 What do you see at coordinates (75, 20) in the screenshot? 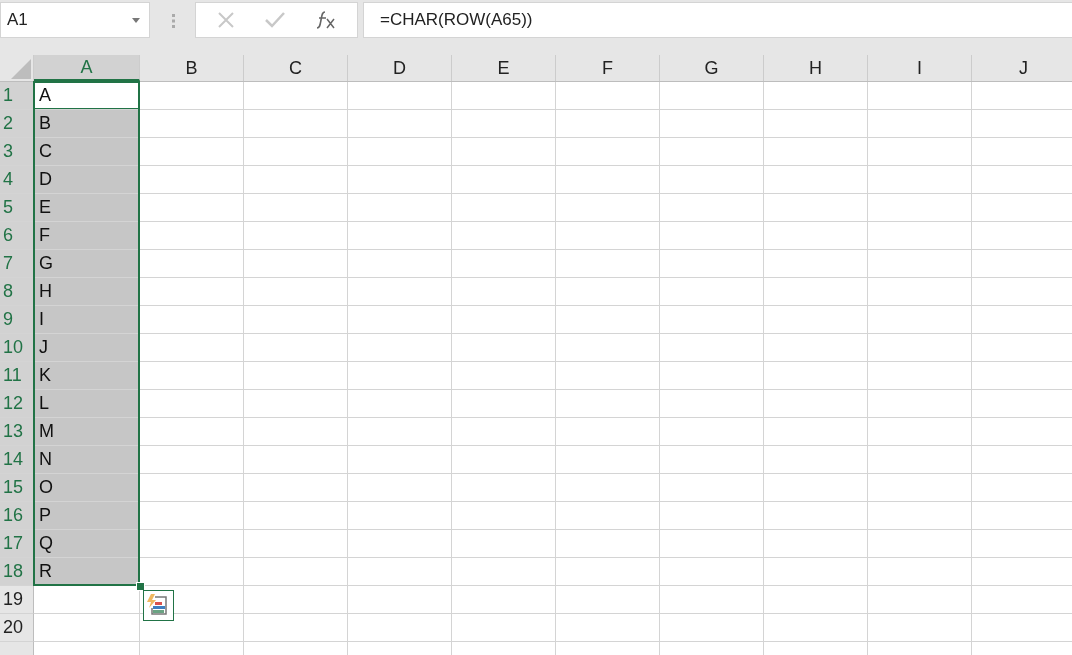
I see `name-box: A1` at bounding box center [75, 20].